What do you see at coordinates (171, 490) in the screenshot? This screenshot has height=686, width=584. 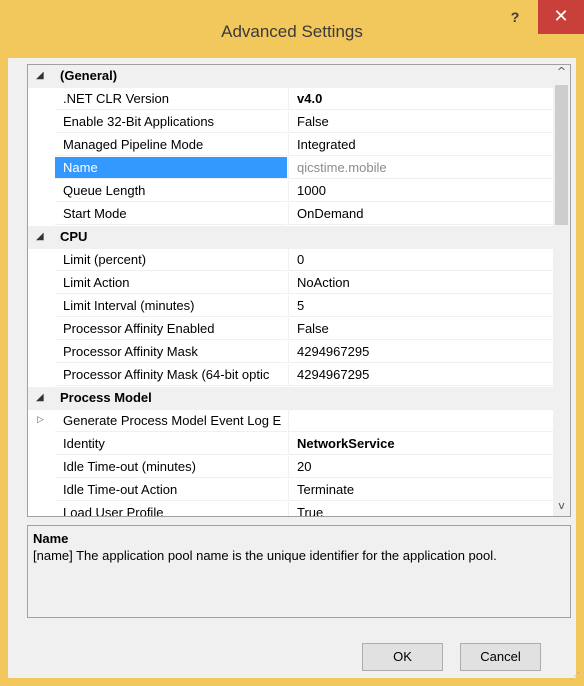 I see `property-name: Idle Time-out Action` at bounding box center [171, 490].